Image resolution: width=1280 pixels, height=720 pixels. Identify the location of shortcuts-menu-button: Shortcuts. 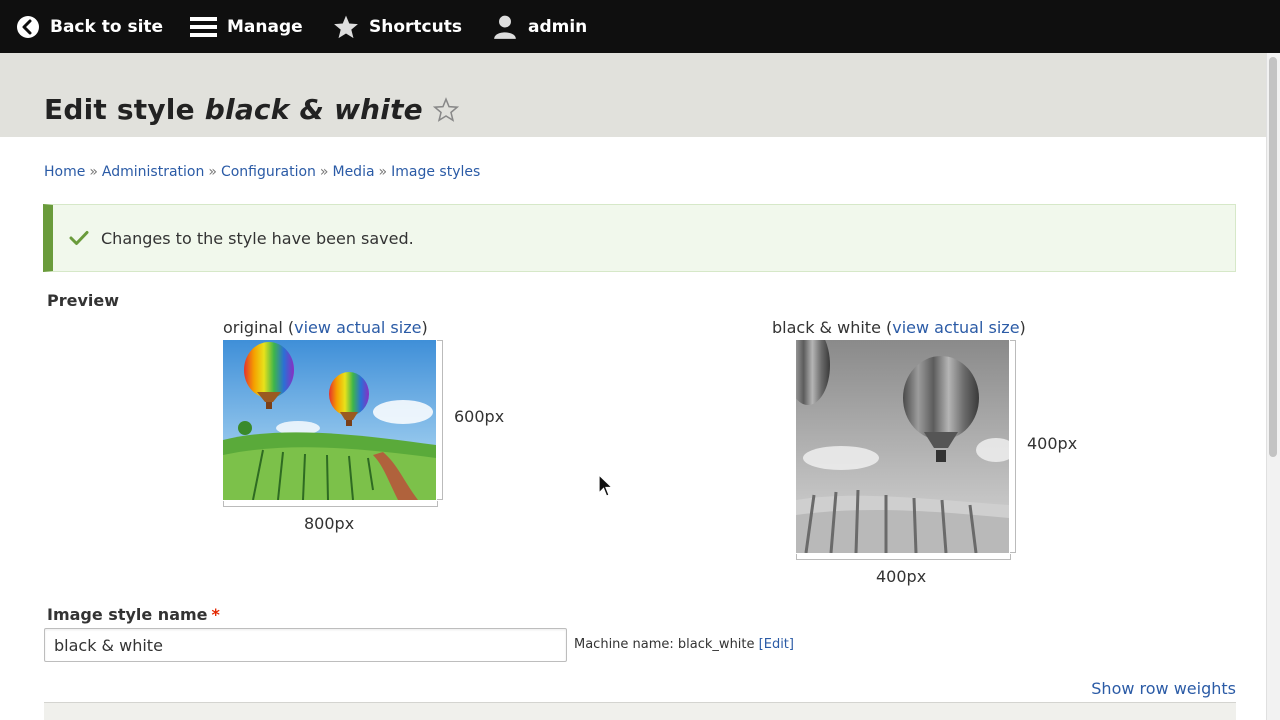
(397, 26).